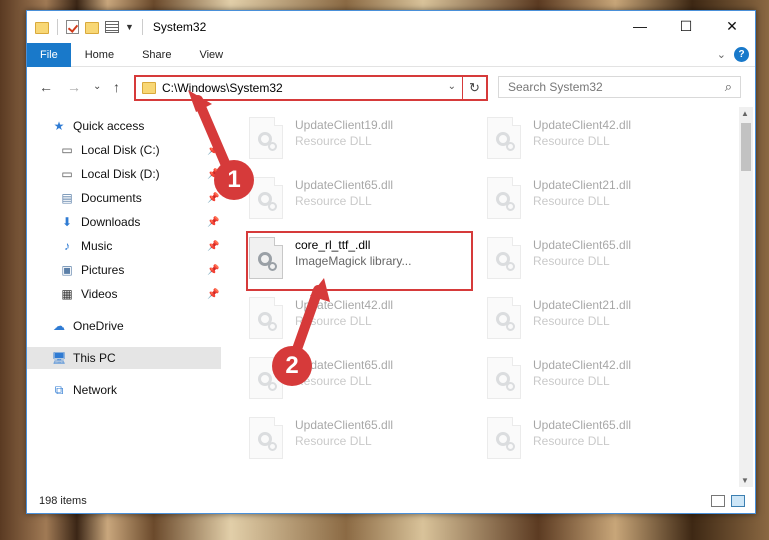 This screenshot has height=540, width=769. Describe the element at coordinates (745, 480) in the screenshot. I see `scroll-down-arrow-icon: ▼` at that location.